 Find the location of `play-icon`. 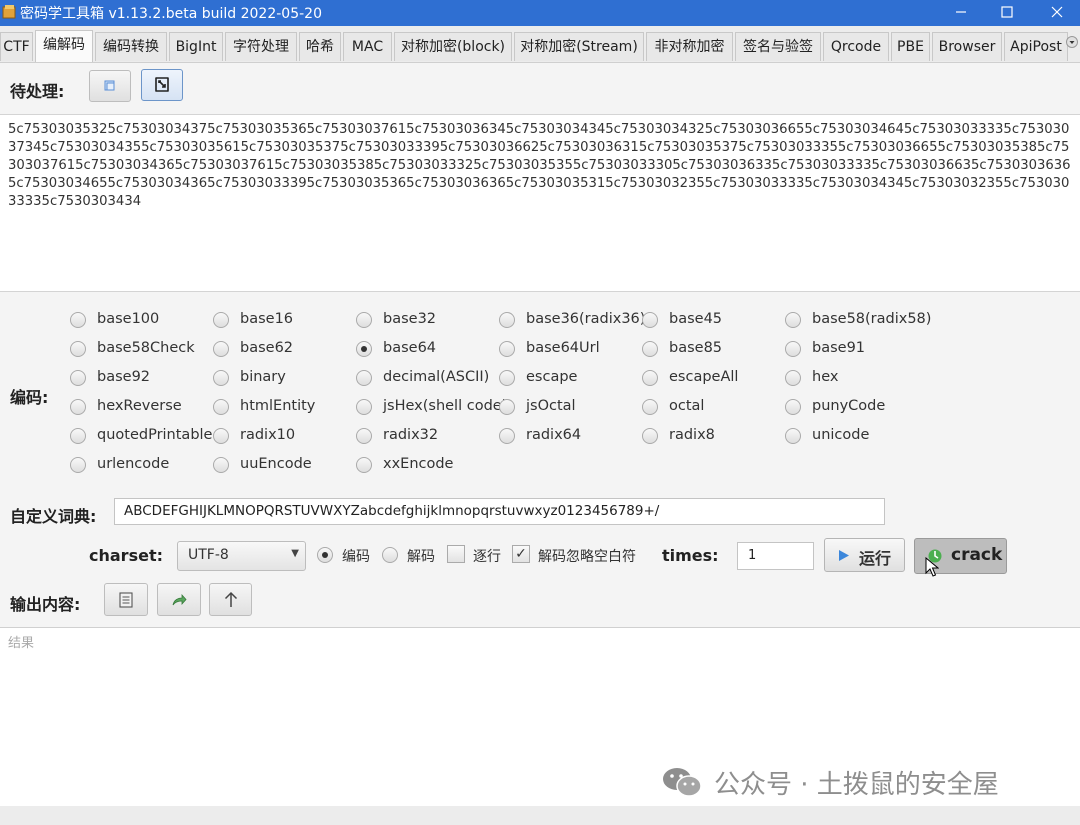

play-icon is located at coordinates (844, 555).